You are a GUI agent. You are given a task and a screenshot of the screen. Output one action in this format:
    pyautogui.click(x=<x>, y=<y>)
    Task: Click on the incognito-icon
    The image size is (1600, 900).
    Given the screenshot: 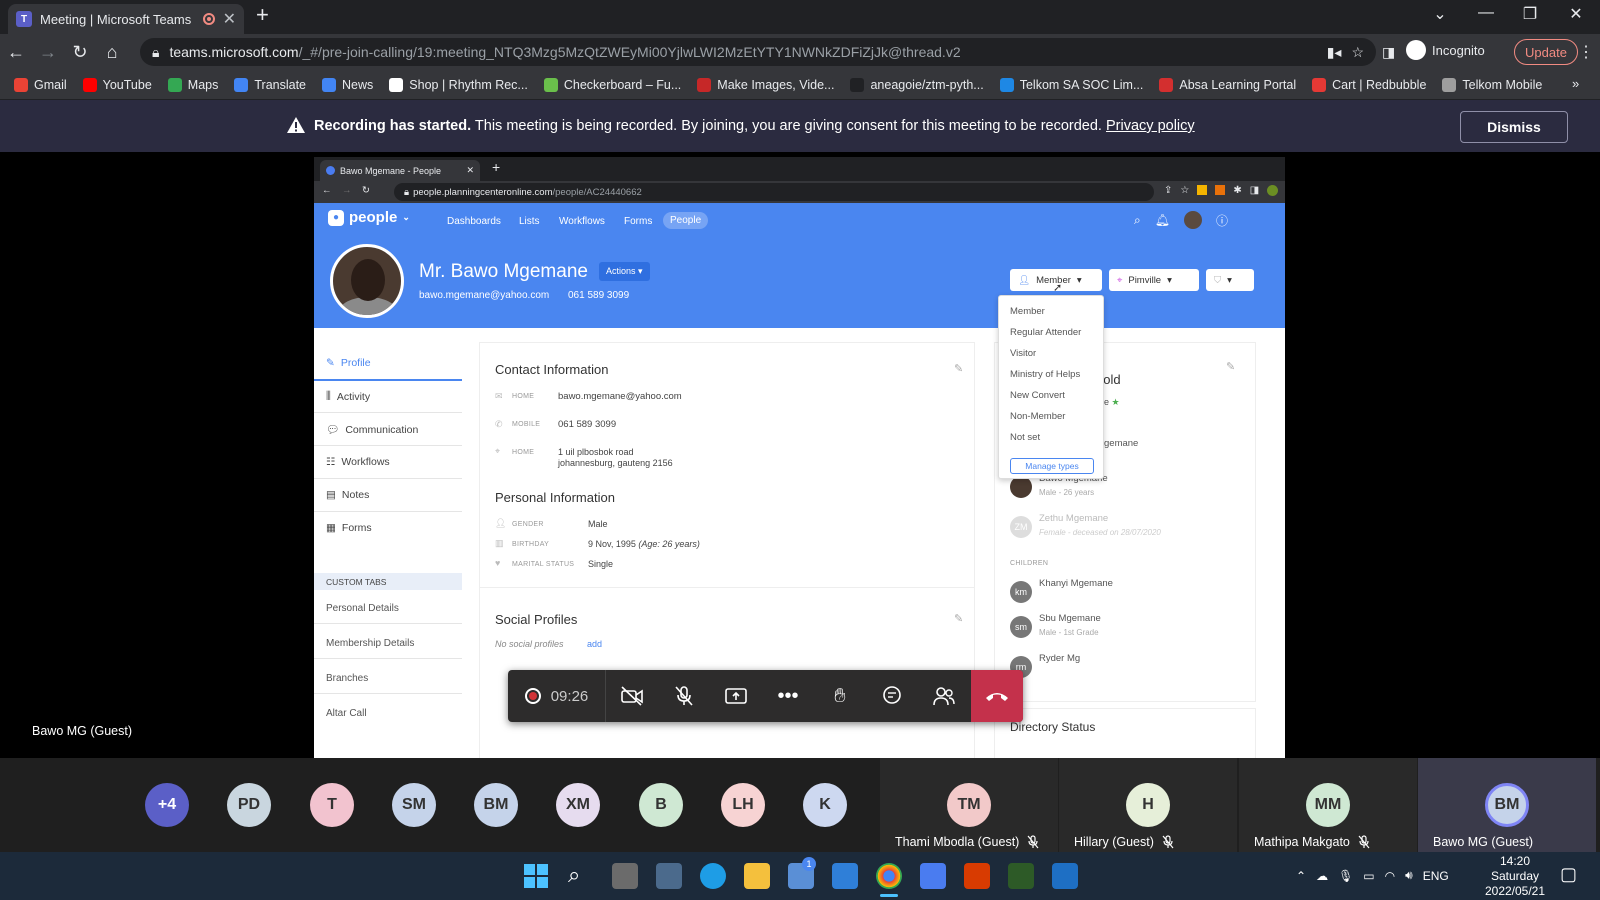 What is the action you would take?
    pyautogui.click(x=1416, y=50)
    